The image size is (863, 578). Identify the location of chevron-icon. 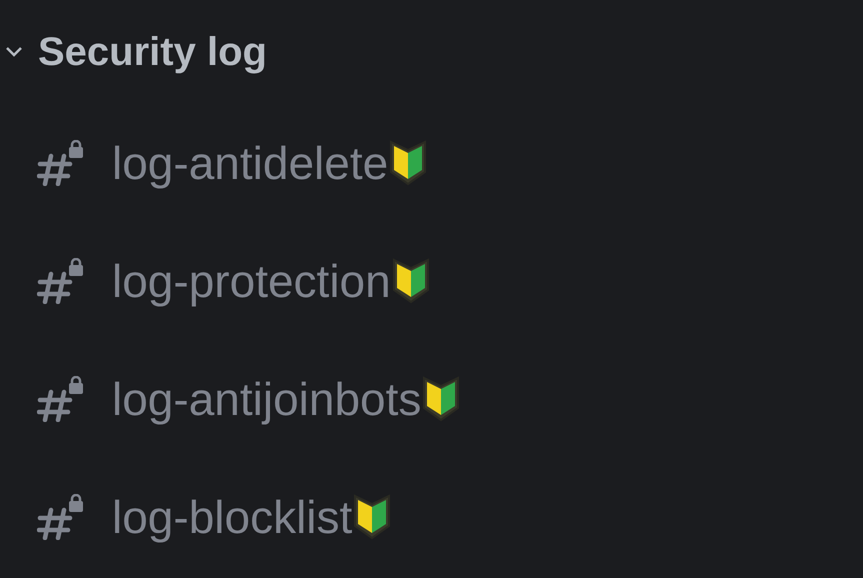
(14, 52).